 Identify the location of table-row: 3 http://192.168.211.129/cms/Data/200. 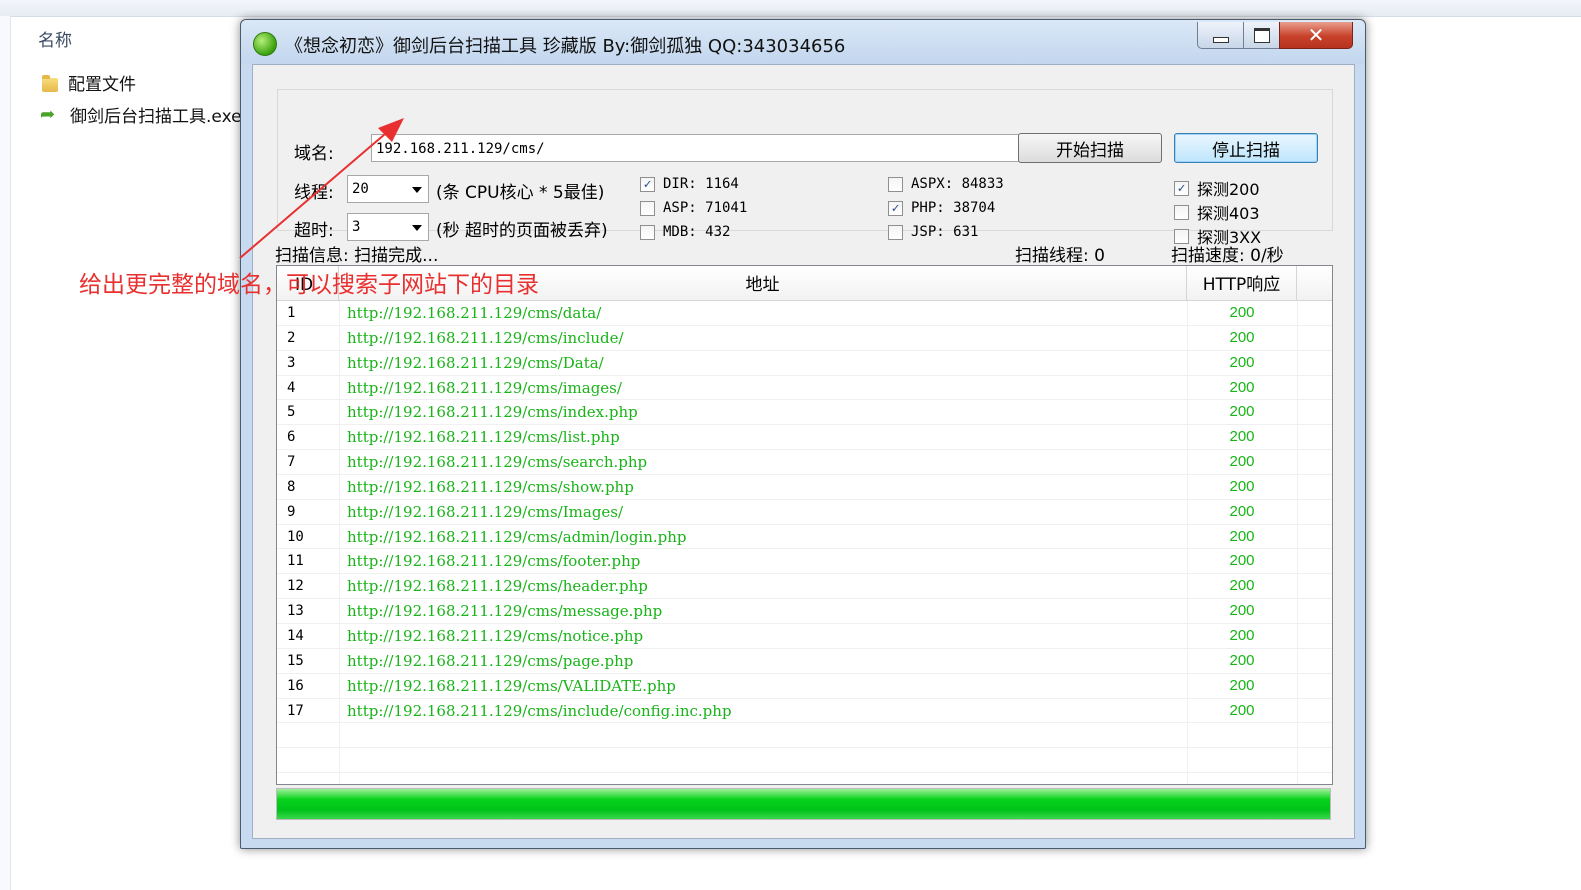
(804, 363).